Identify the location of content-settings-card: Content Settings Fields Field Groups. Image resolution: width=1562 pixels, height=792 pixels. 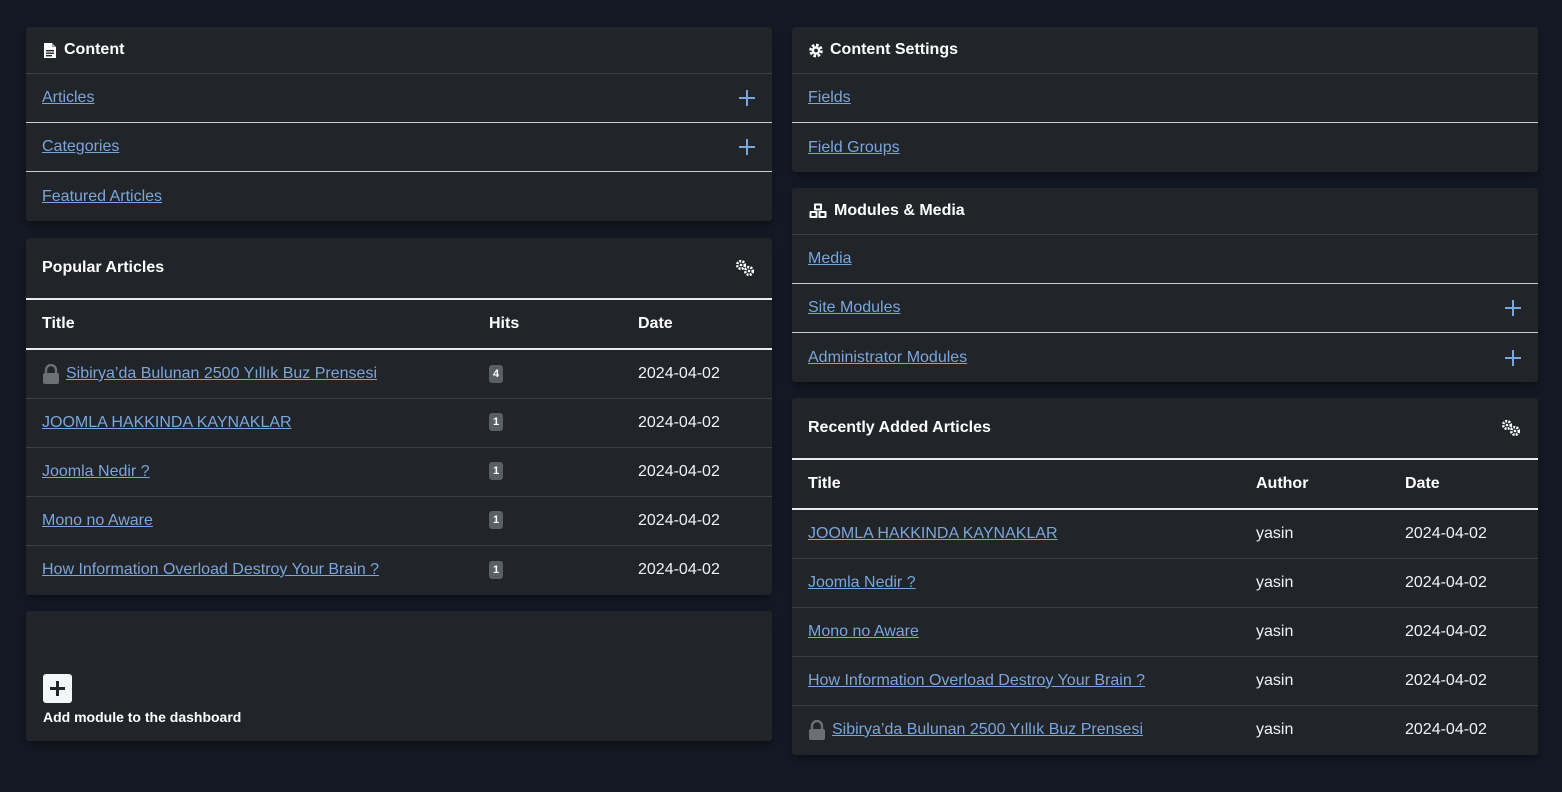
(1165, 99).